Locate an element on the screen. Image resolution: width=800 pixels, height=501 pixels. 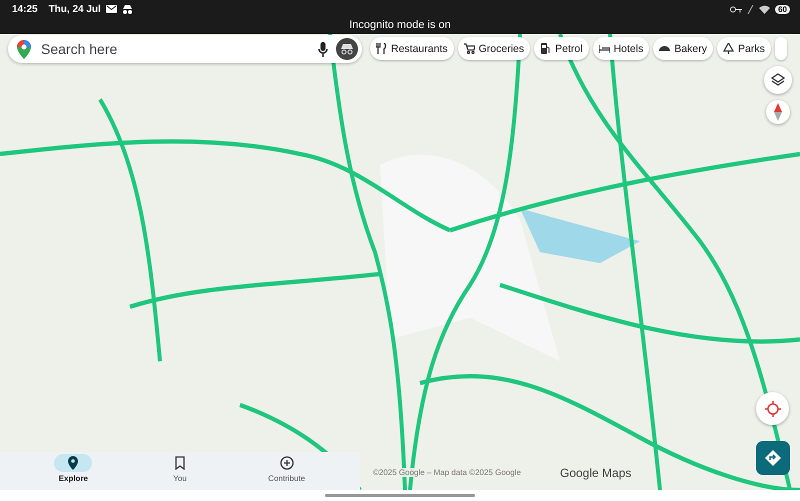
category-chip: Parks is located at coordinates (744, 48).